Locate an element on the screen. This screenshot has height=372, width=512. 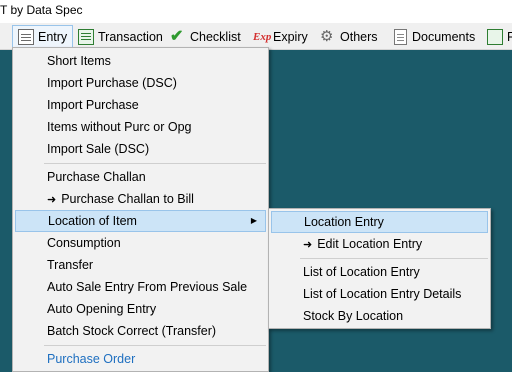
menu-item-label: List of Location Entry Details is located at coordinates (382, 294).